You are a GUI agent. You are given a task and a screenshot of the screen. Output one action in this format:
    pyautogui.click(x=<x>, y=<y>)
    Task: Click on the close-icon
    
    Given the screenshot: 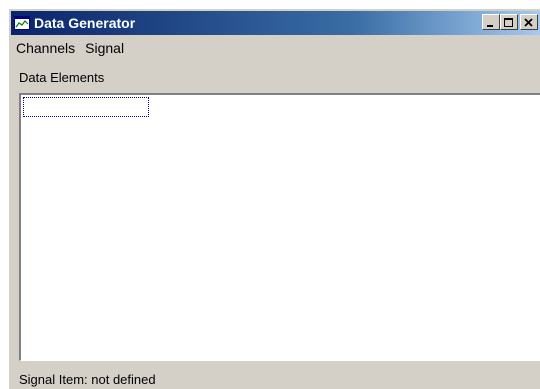 What is the action you would take?
    pyautogui.click(x=528, y=22)
    